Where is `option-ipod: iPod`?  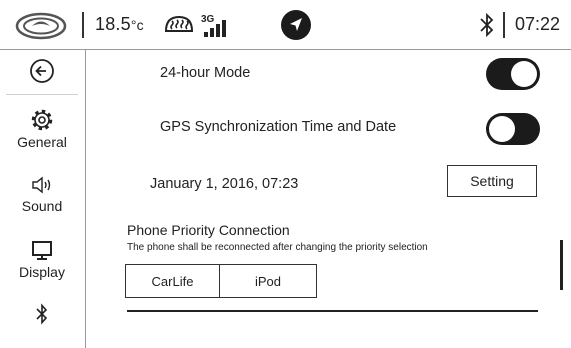 option-ipod: iPod is located at coordinates (268, 281).